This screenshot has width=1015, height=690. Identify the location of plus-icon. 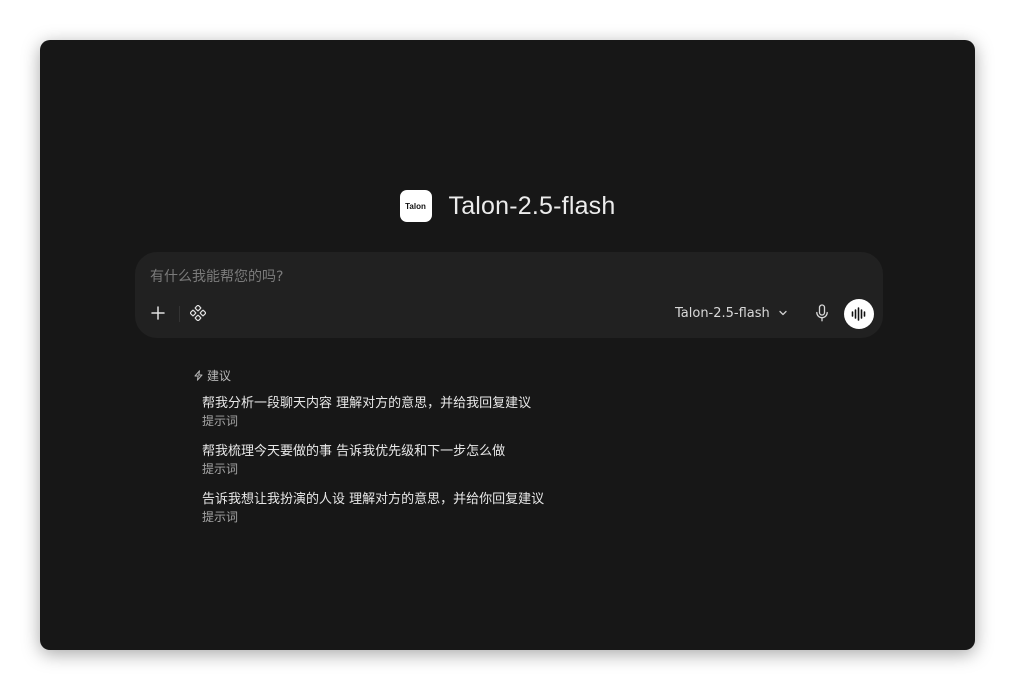
(158, 313).